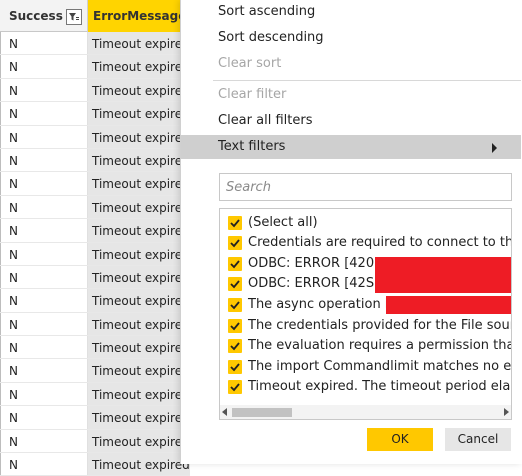  I want to click on column-header-success: Success, so click(44, 16).